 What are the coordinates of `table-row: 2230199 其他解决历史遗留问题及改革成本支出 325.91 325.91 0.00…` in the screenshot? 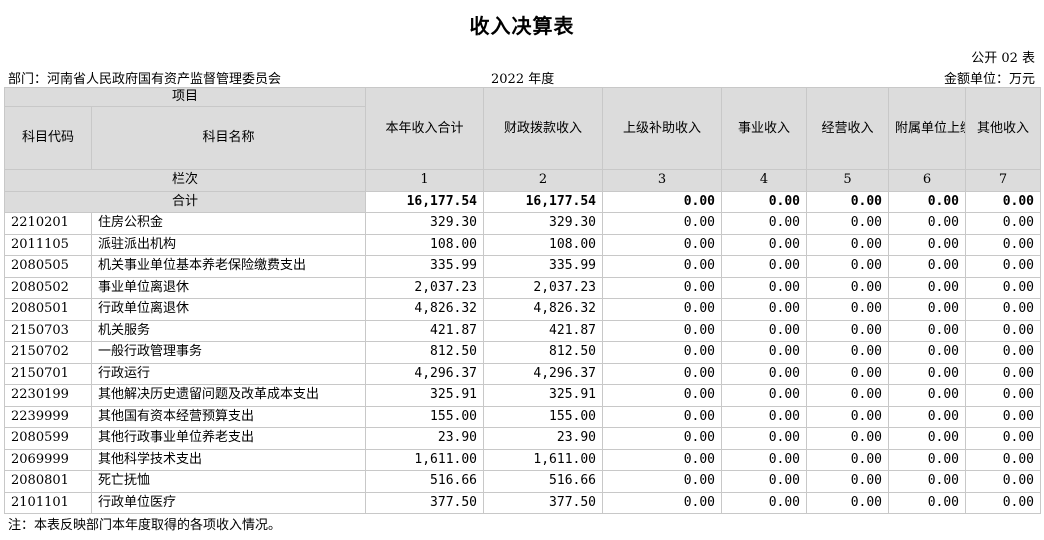 It's located at (523, 395).